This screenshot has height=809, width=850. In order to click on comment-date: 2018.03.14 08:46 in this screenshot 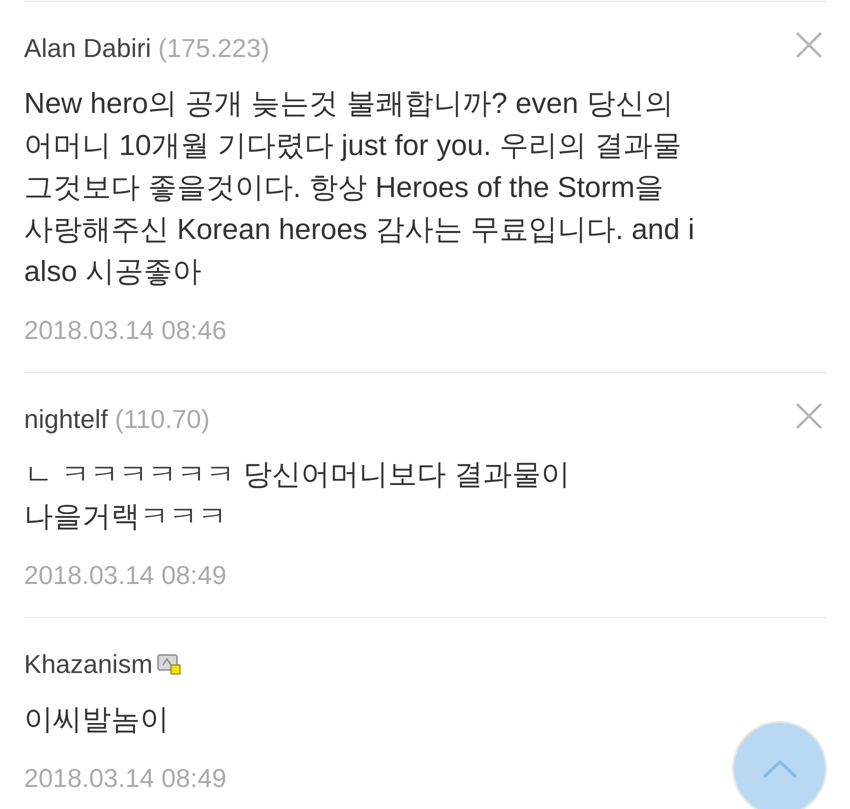, I will do `click(125, 330)`.